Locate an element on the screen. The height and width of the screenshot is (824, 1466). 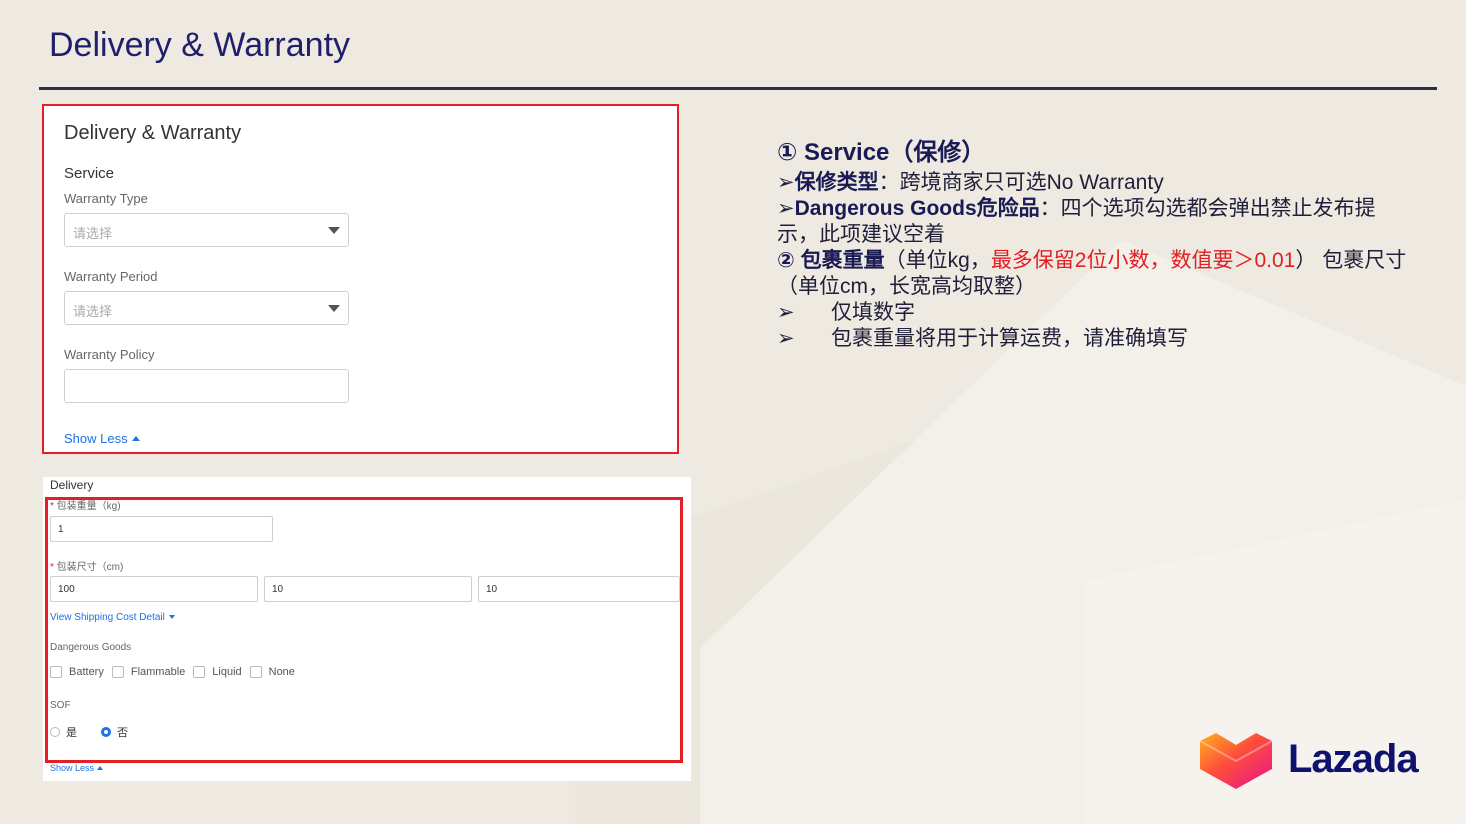
warranty-policy-label: Warranty Policy is located at coordinates (109, 354).